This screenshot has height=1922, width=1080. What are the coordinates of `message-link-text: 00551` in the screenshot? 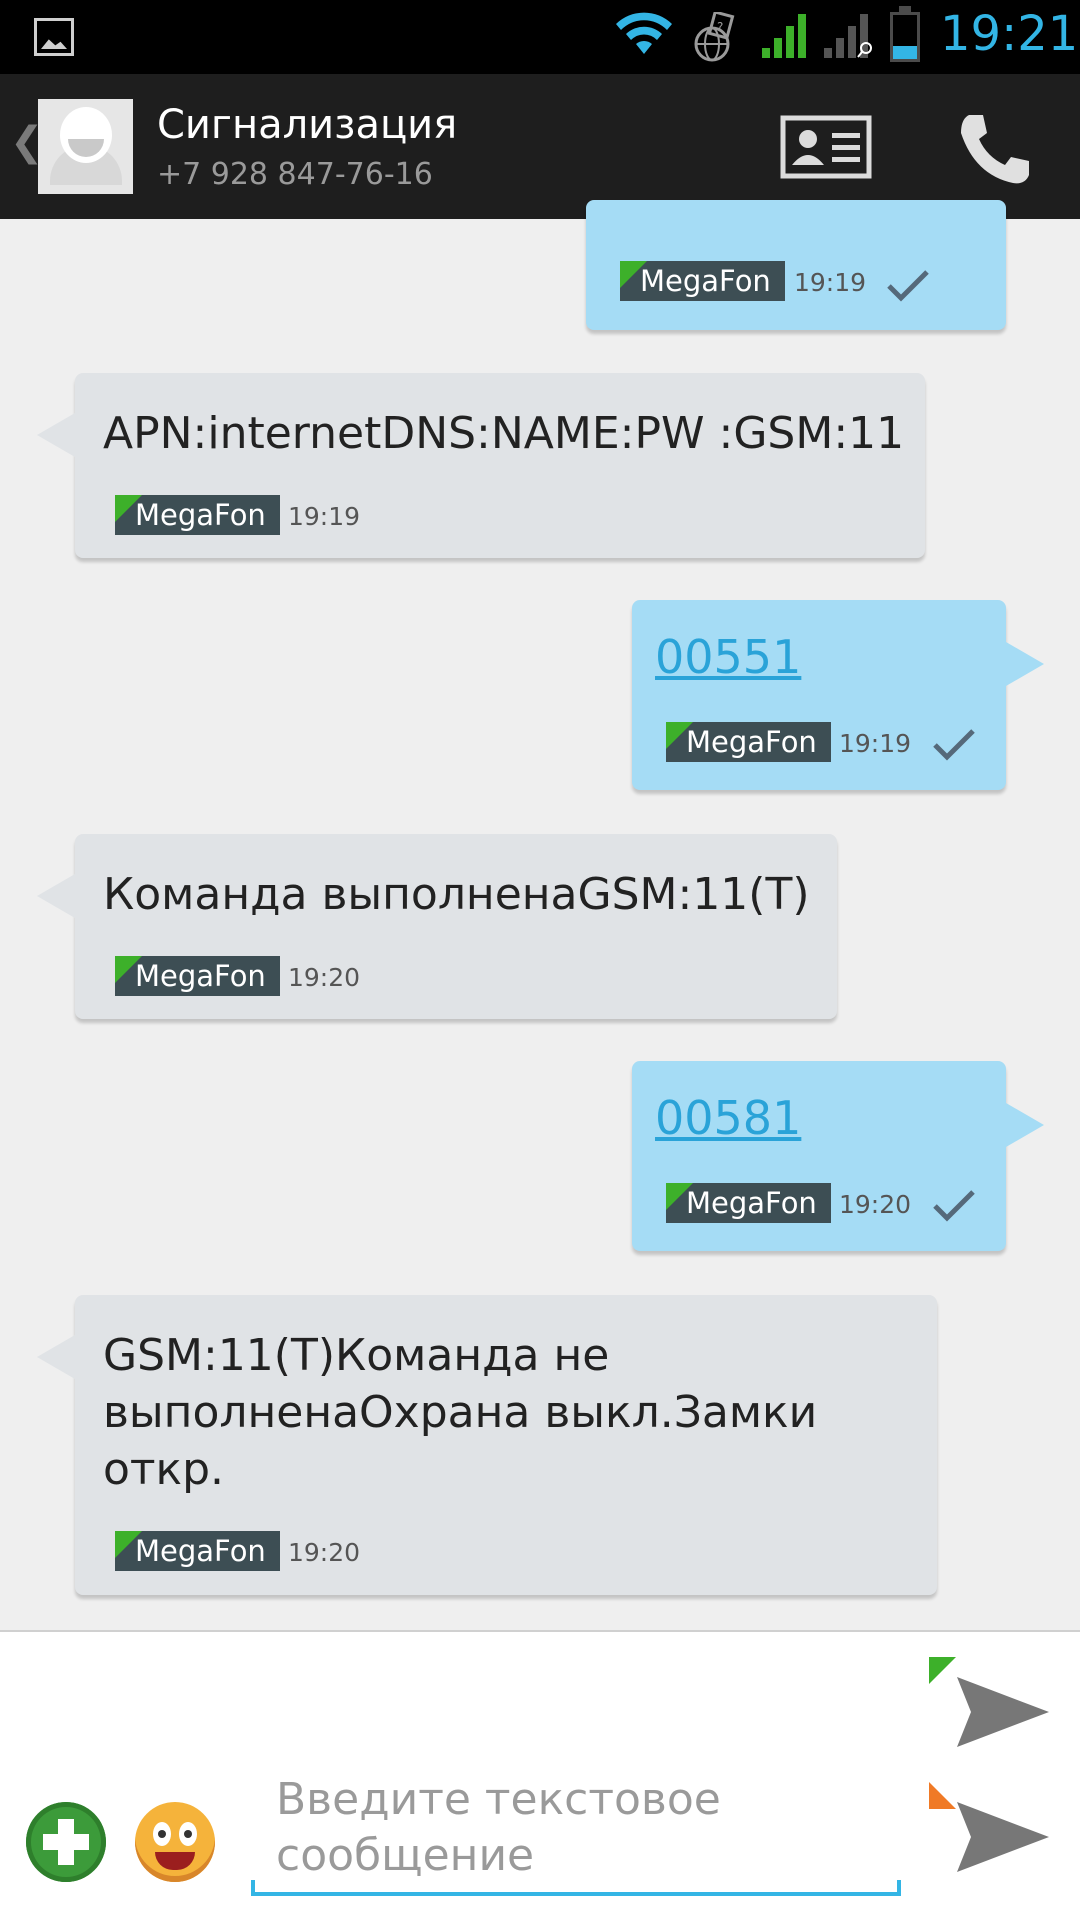 It's located at (728, 657).